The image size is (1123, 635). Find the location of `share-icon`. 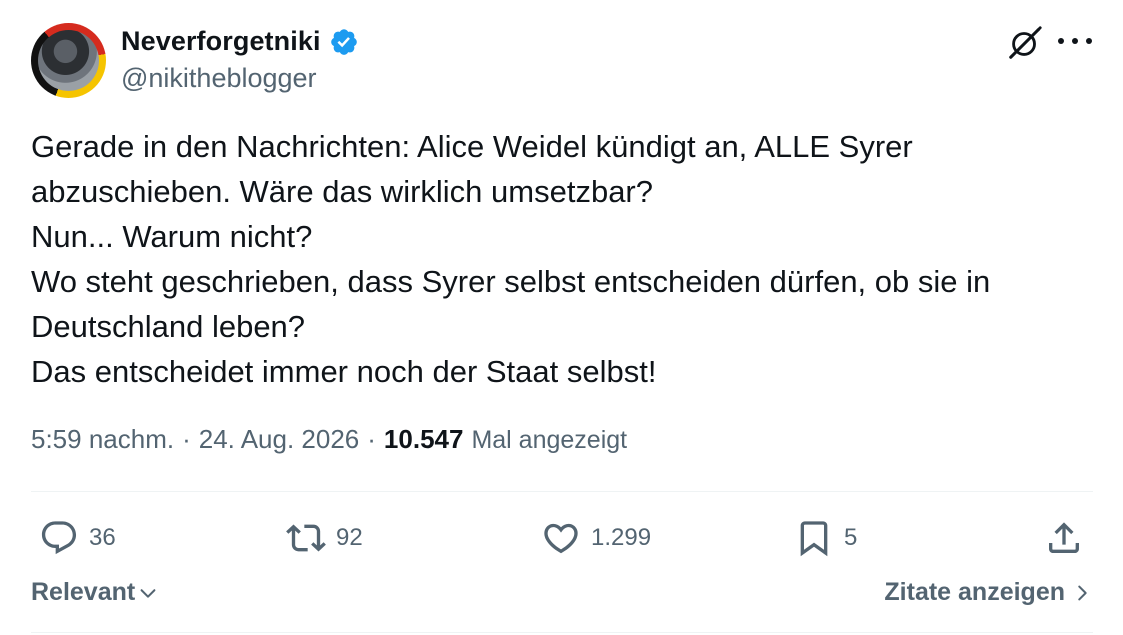

share-icon is located at coordinates (1064, 537).